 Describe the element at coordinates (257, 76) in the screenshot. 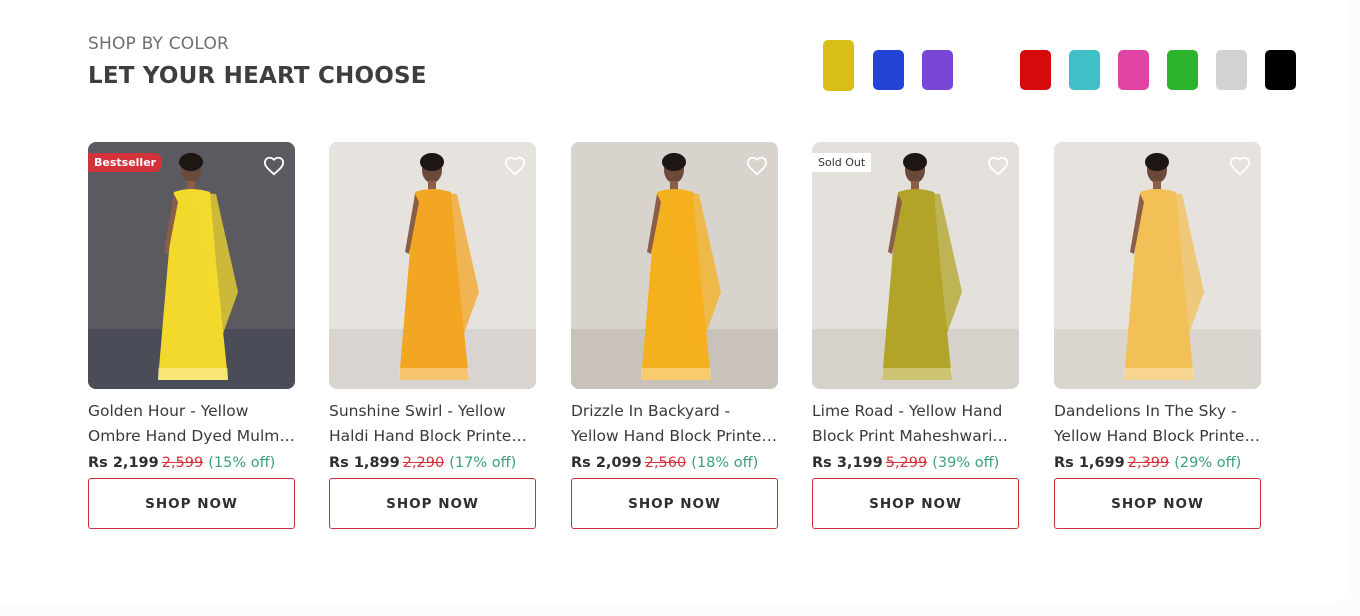

I see `section-heading: LET YOUR HEART CHOOSE` at that location.